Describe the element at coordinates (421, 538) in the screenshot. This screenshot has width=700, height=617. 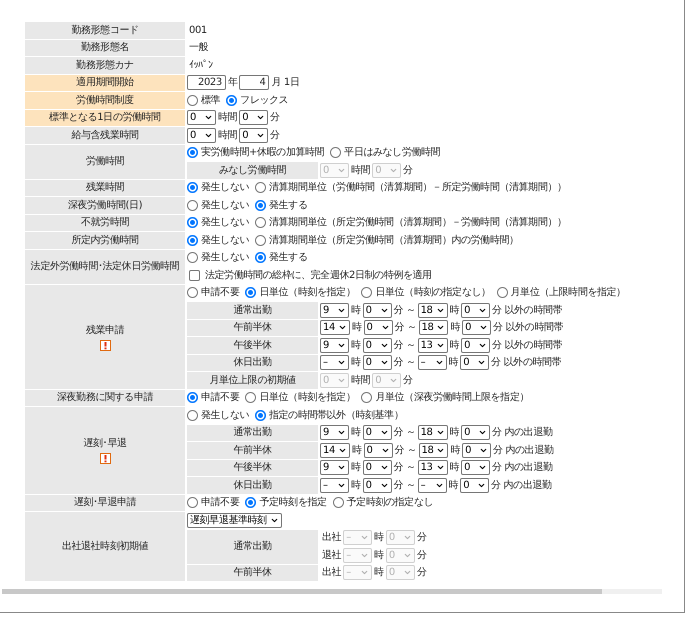
I see `field-text: 分` at that location.